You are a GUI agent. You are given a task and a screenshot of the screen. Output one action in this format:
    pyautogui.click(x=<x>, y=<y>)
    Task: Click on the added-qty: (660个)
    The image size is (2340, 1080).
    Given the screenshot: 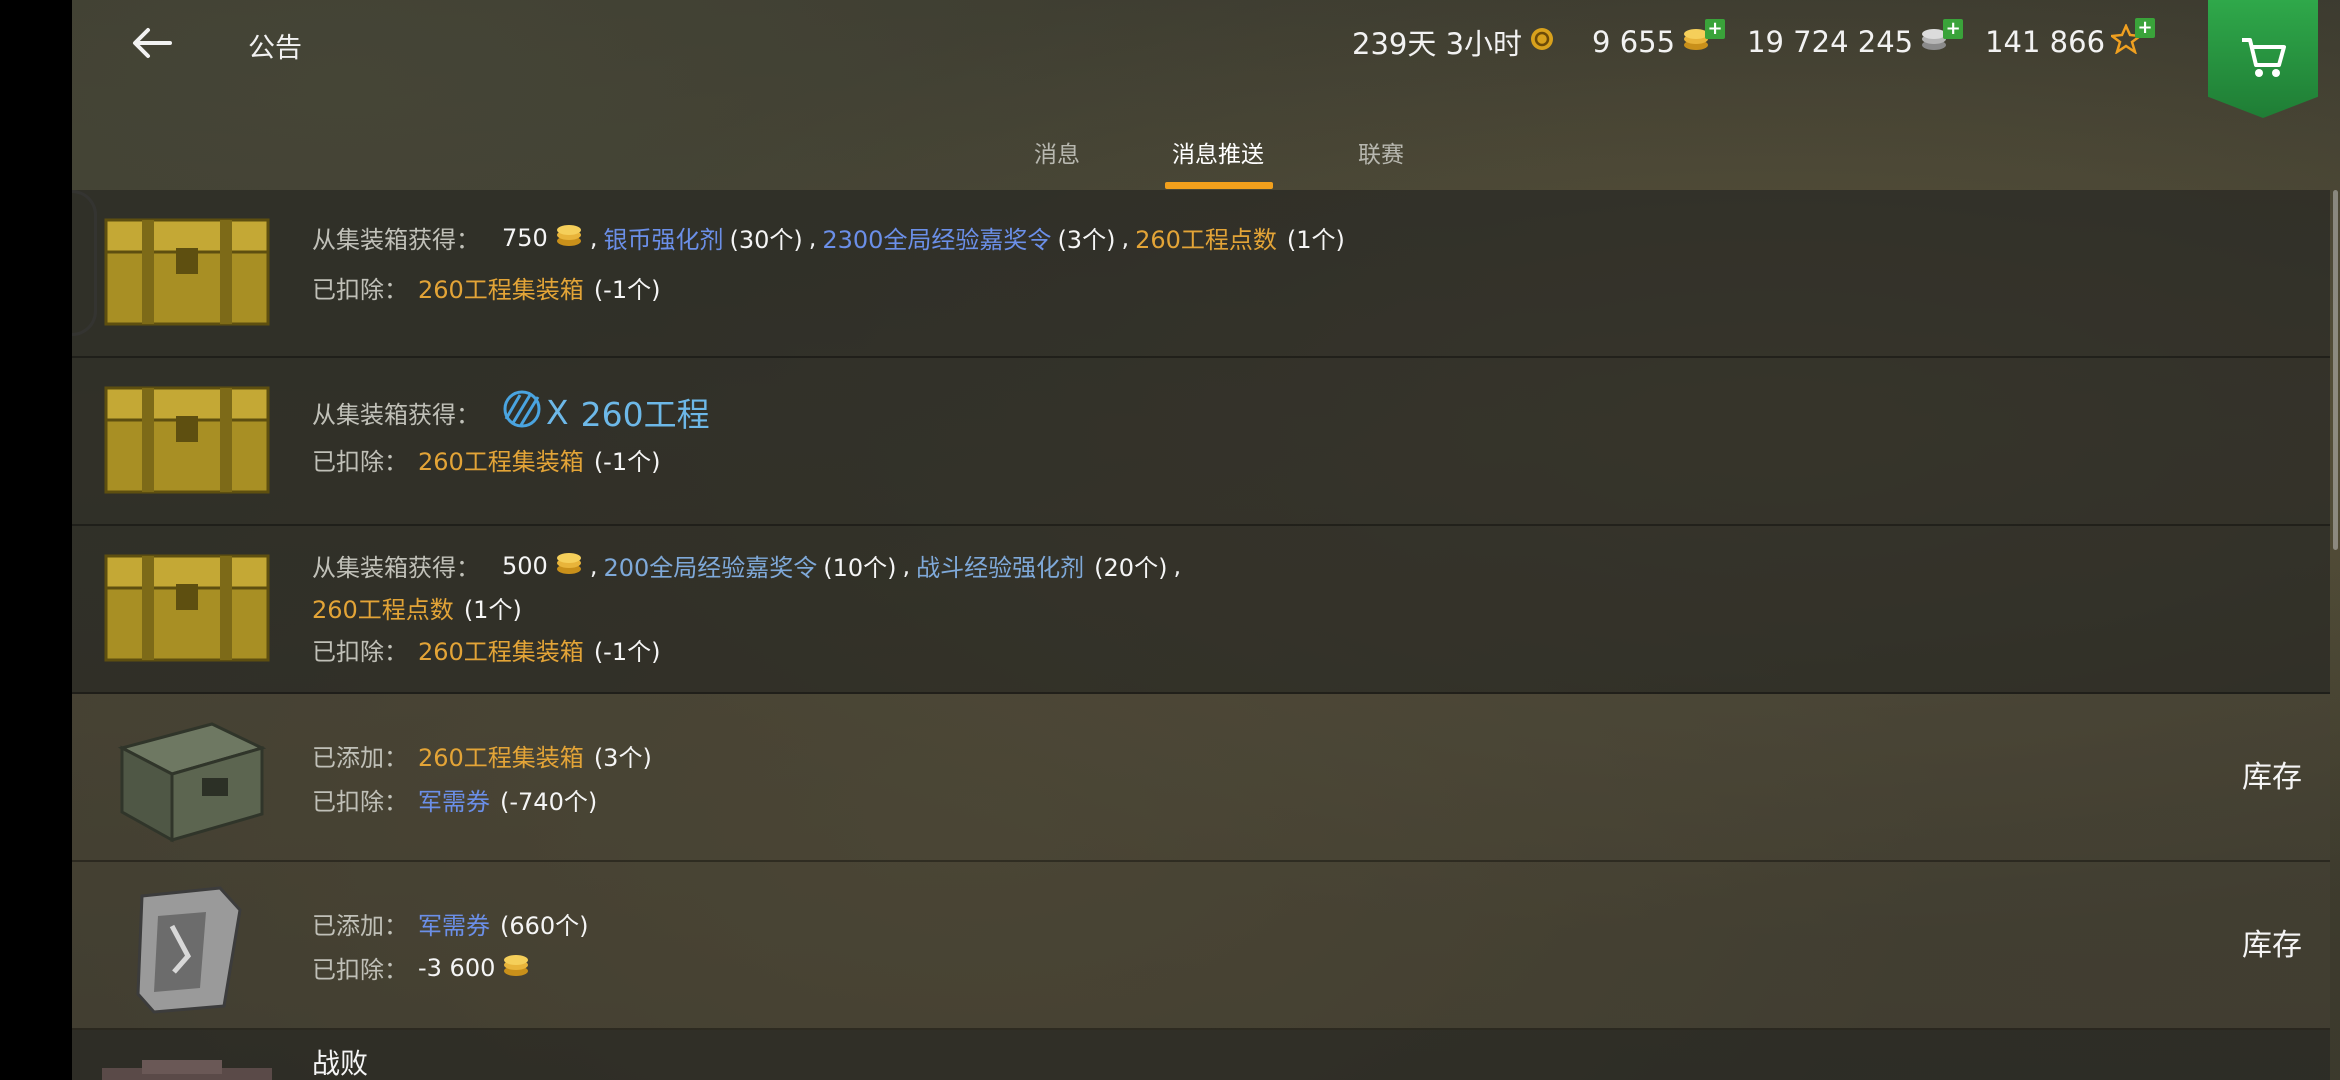 What is the action you would take?
    pyautogui.click(x=544, y=926)
    